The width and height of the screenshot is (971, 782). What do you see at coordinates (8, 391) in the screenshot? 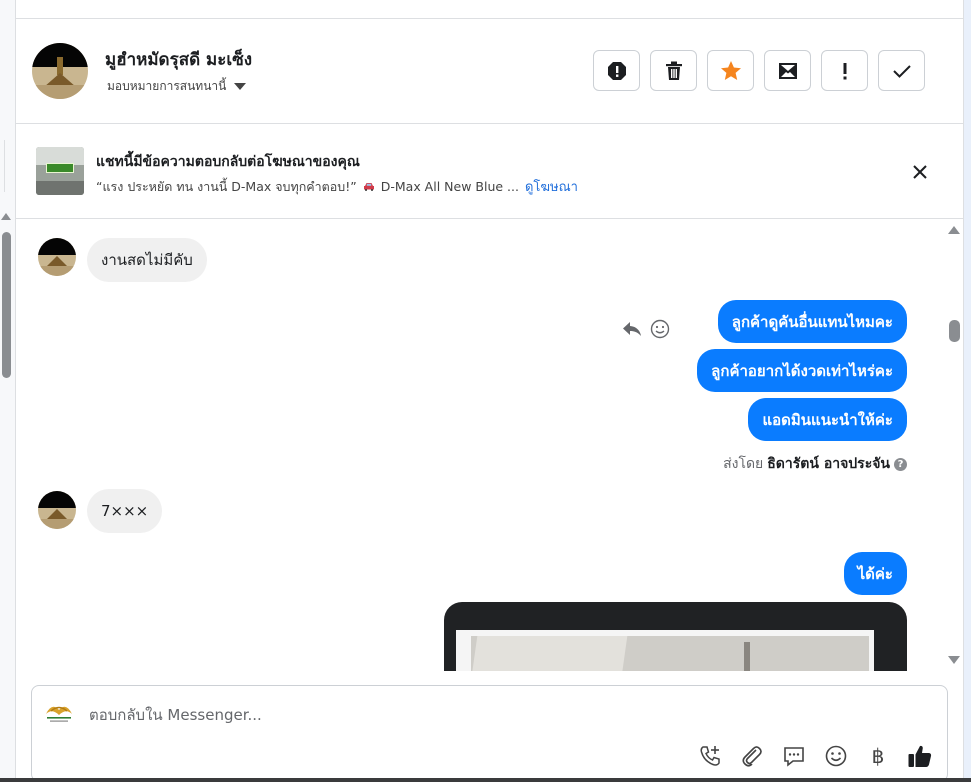
I see `left-scrollbar` at bounding box center [8, 391].